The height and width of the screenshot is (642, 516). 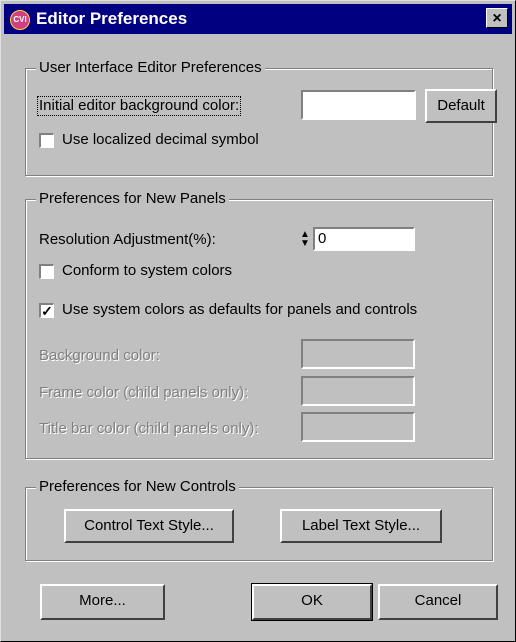 What do you see at coordinates (112, 18) in the screenshot?
I see `window-title: Editor Preferences` at bounding box center [112, 18].